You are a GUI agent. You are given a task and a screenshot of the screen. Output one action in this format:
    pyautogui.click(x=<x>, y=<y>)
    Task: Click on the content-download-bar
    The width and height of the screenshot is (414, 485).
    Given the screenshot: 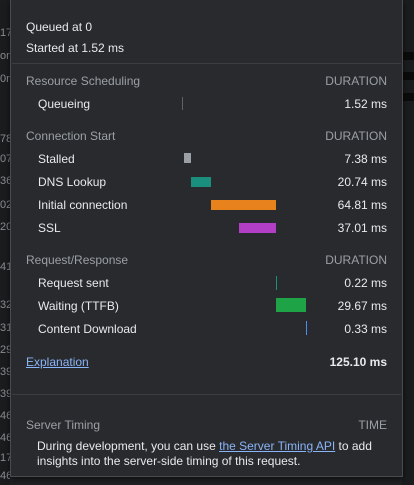 What is the action you would take?
    pyautogui.click(x=306, y=328)
    